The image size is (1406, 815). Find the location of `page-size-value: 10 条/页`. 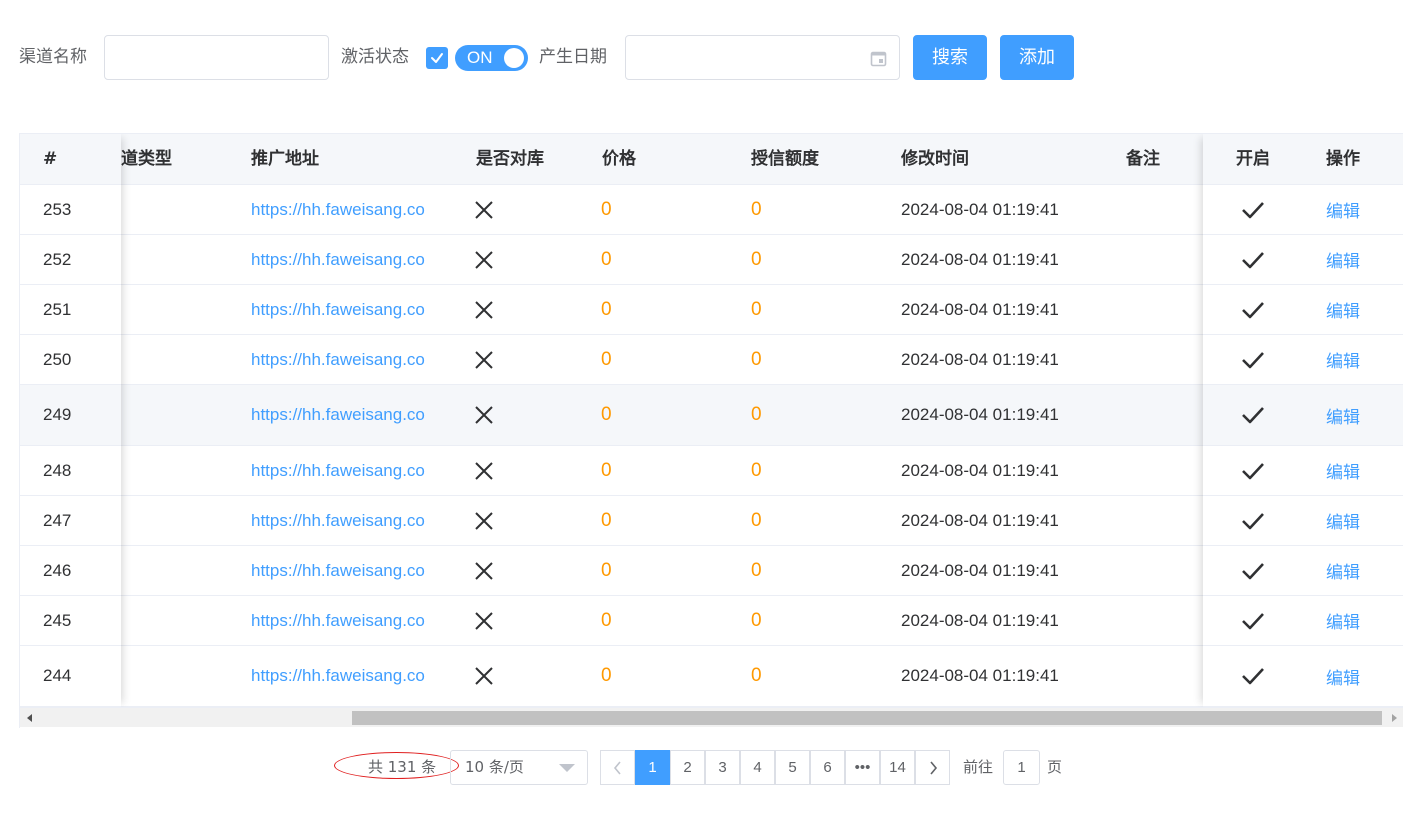

page-size-value: 10 条/页 is located at coordinates (494, 767).